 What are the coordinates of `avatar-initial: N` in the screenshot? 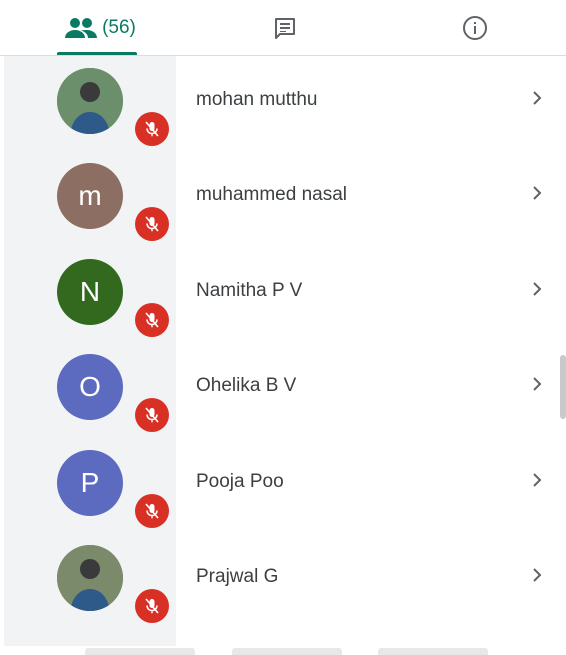 It's located at (90, 291).